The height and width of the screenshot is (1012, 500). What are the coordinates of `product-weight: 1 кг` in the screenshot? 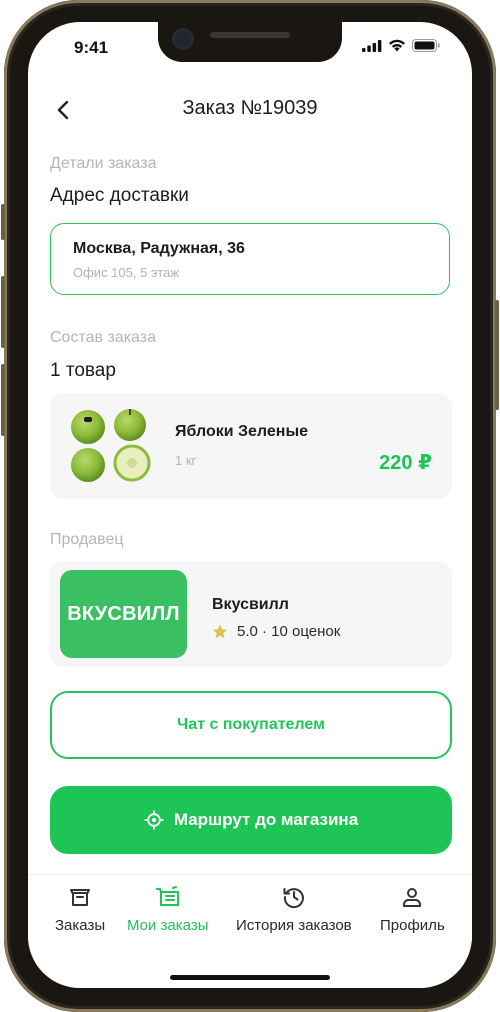 It's located at (186, 460).